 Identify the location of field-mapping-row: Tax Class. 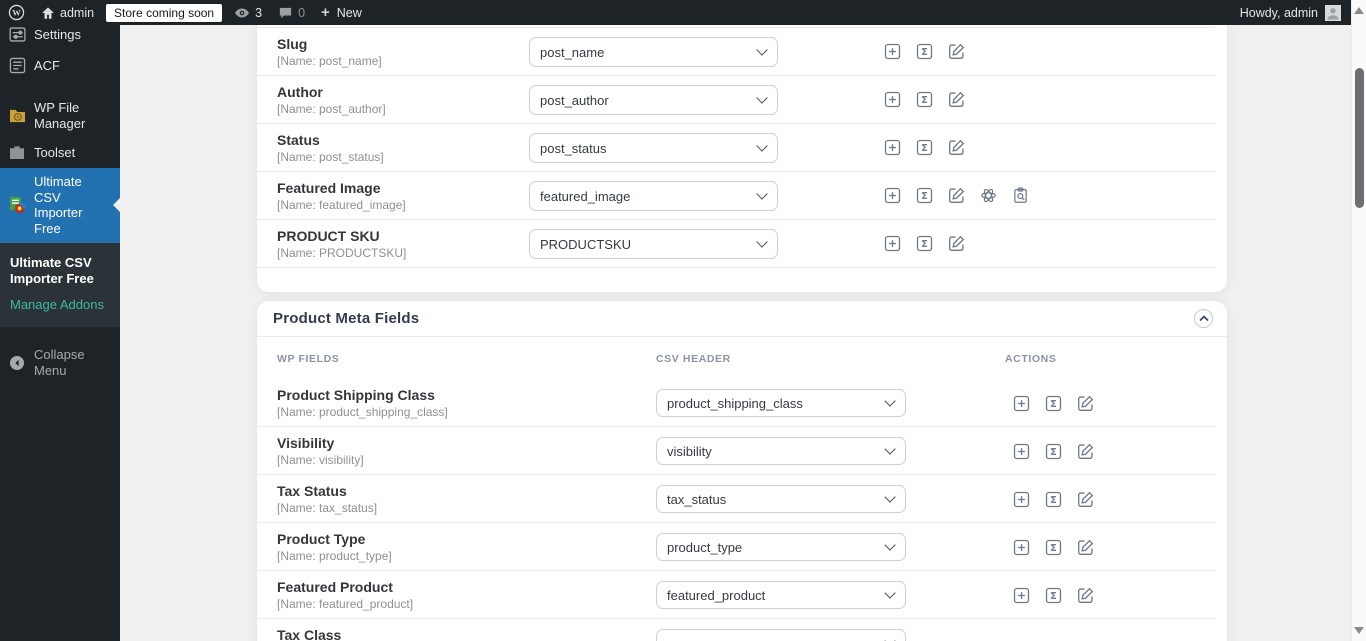
(736, 630).